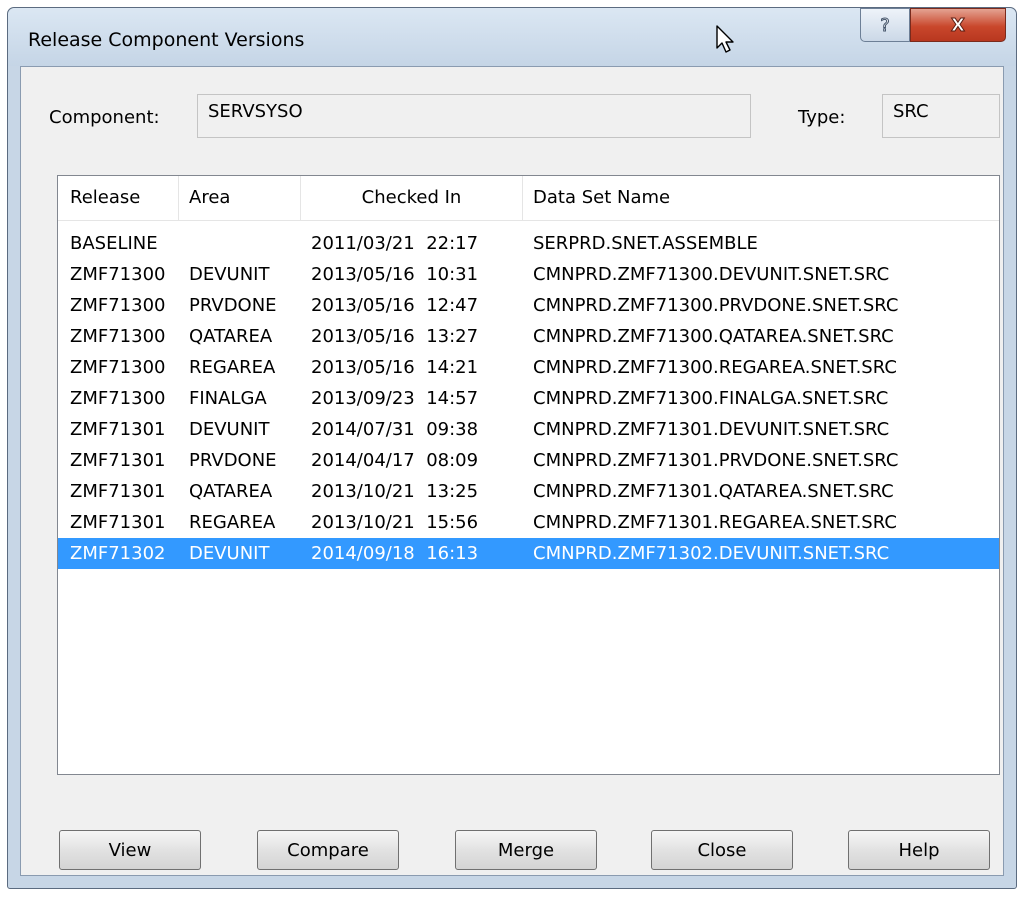  I want to click on cell-checked-in: 2013/05/16 14:21, so click(395, 367).